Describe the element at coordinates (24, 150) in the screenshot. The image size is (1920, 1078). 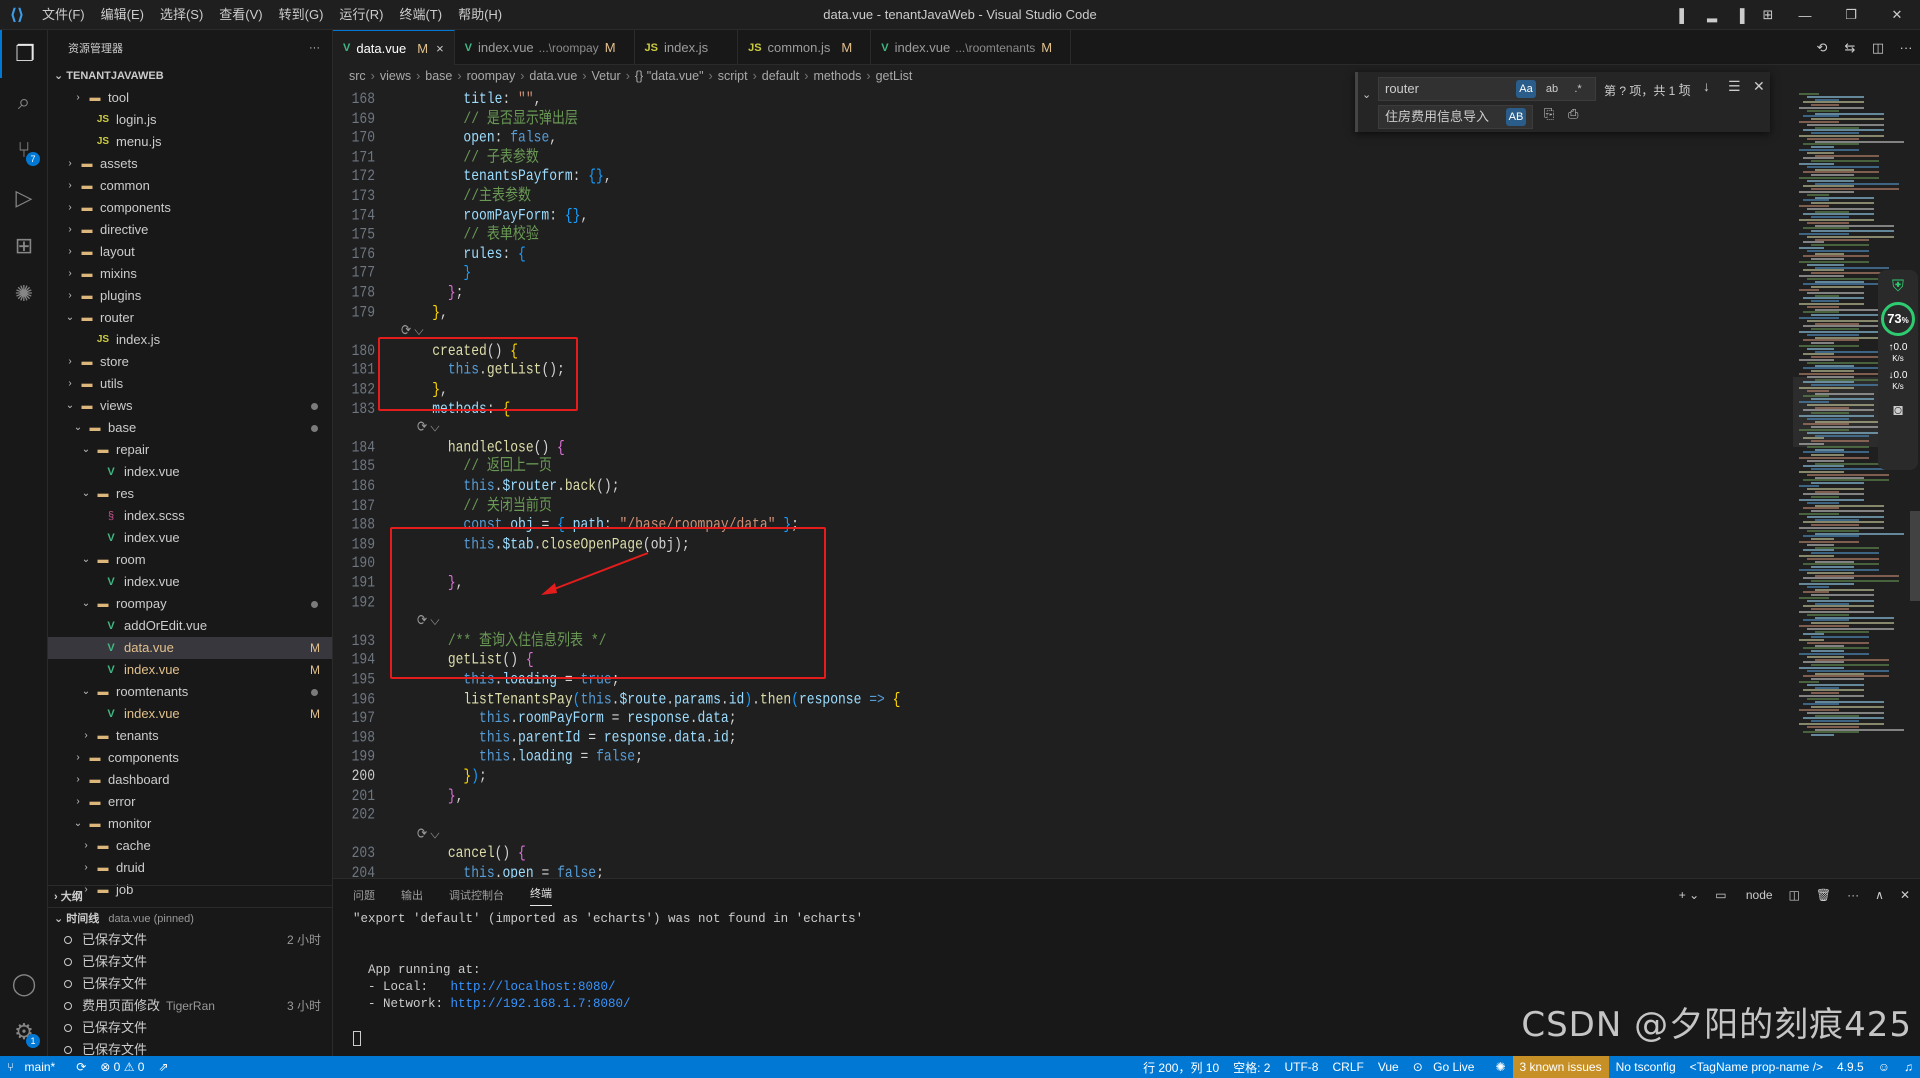
I see `source-control-icon: ⑂ 7` at that location.